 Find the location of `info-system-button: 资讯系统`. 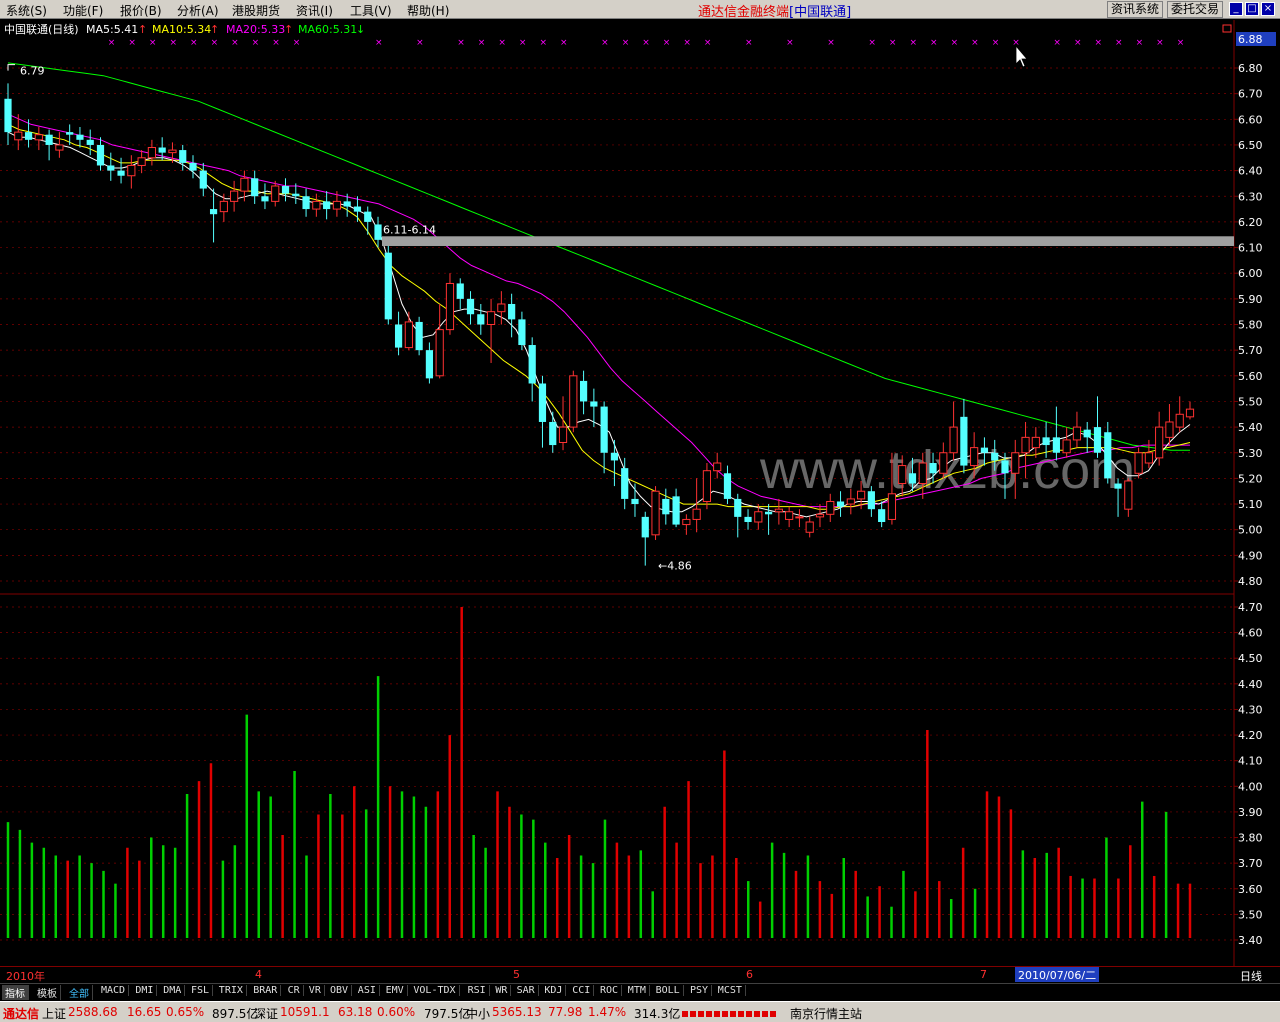

info-system-button: 资讯系统 is located at coordinates (1135, 9).